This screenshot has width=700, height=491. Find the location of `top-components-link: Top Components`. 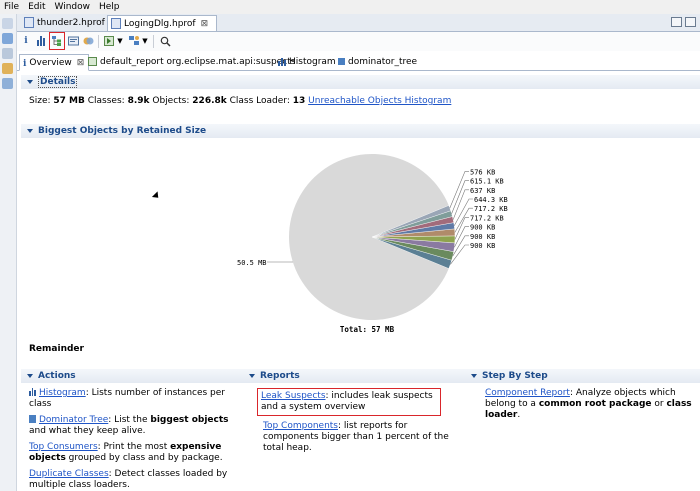

top-components-link: Top Components is located at coordinates (300, 426).